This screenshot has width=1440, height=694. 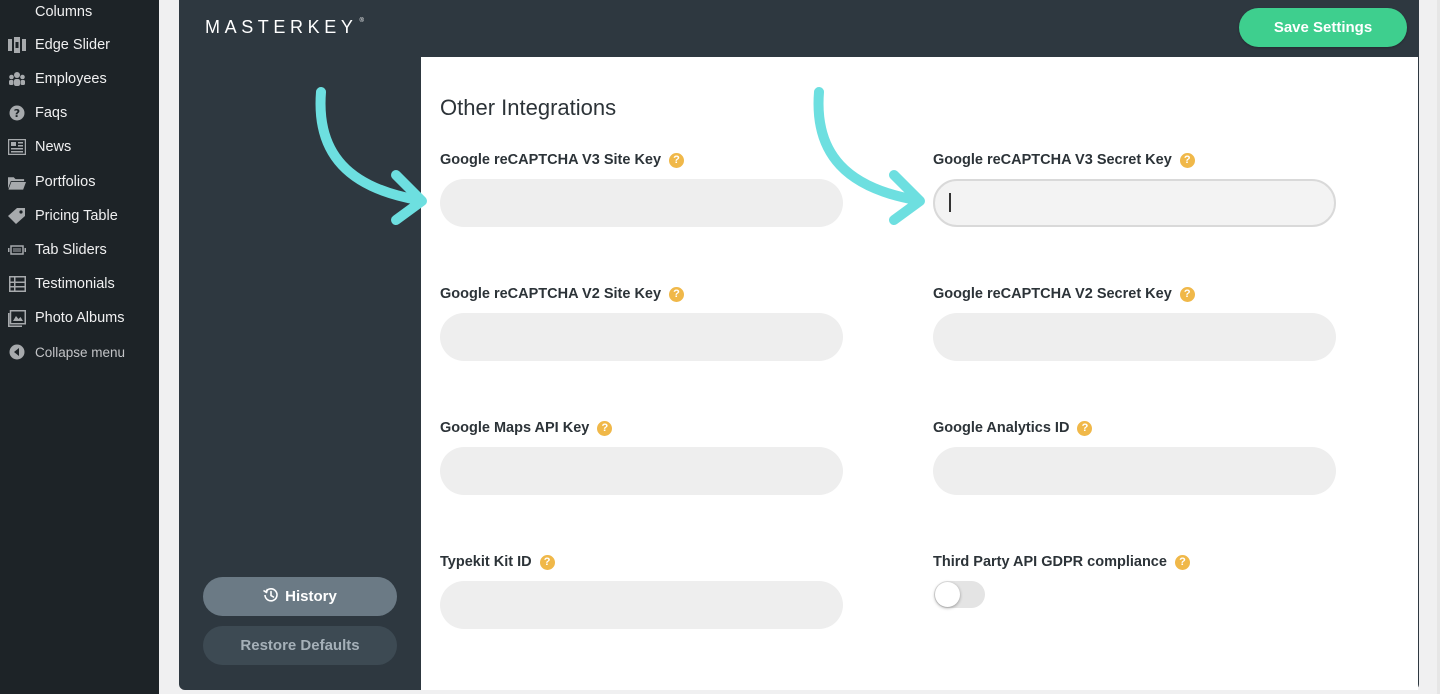 I want to click on section-title: Other Integrations, so click(x=528, y=107).